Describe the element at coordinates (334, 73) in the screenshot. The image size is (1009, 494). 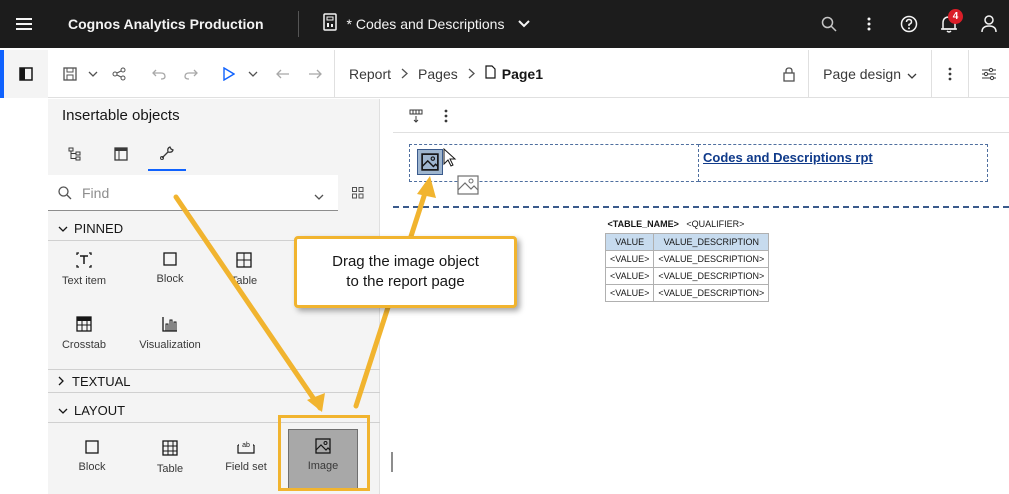
I see `divider` at that location.